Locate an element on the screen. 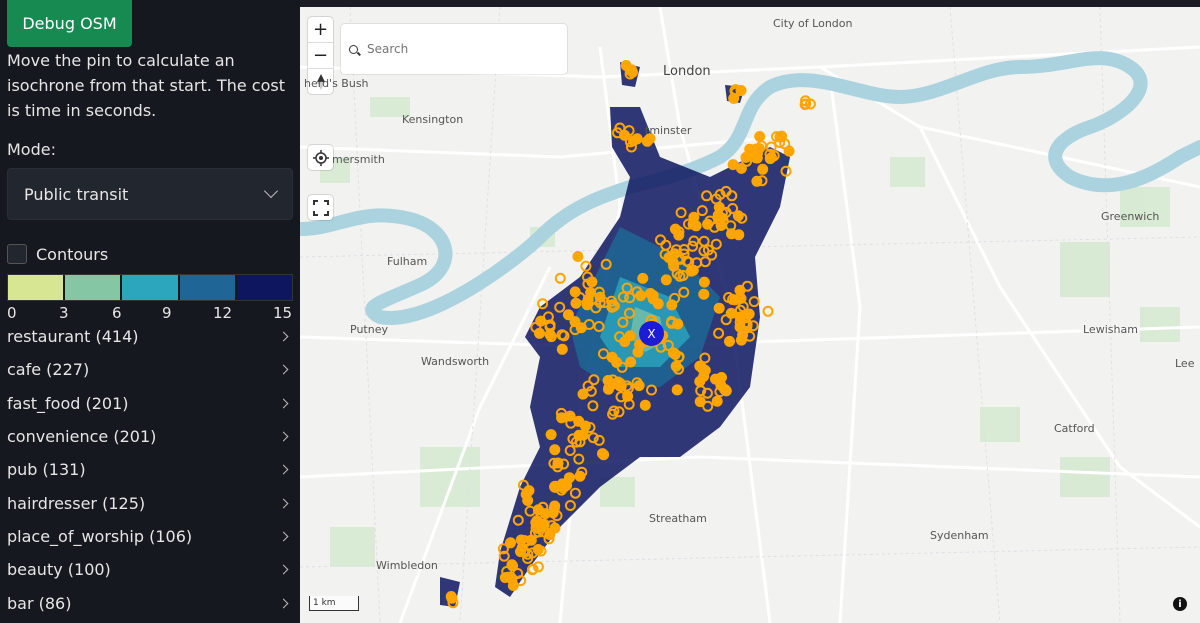 The height and width of the screenshot is (623, 1200). list-item: place_of_worship (106) is located at coordinates (150, 536).